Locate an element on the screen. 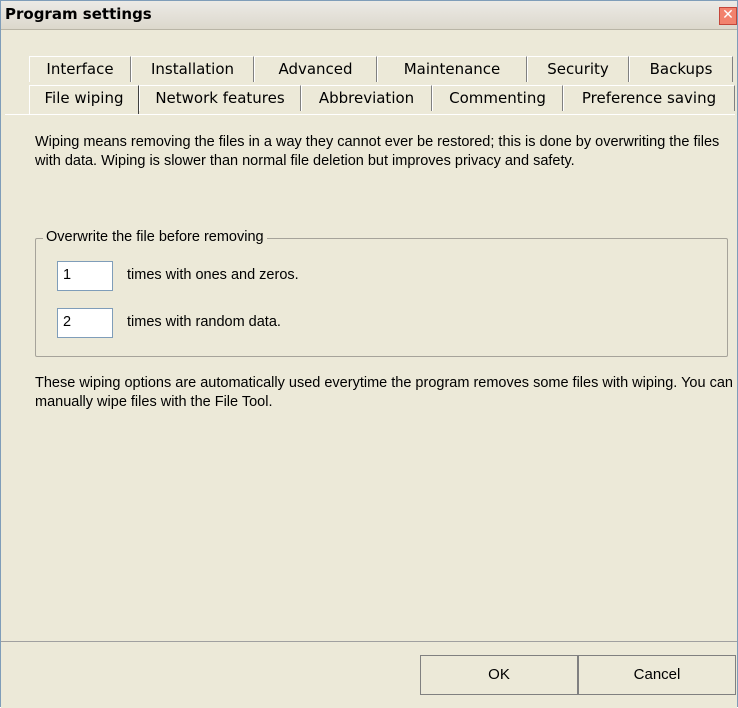  window-title: Program settings is located at coordinates (78, 14).